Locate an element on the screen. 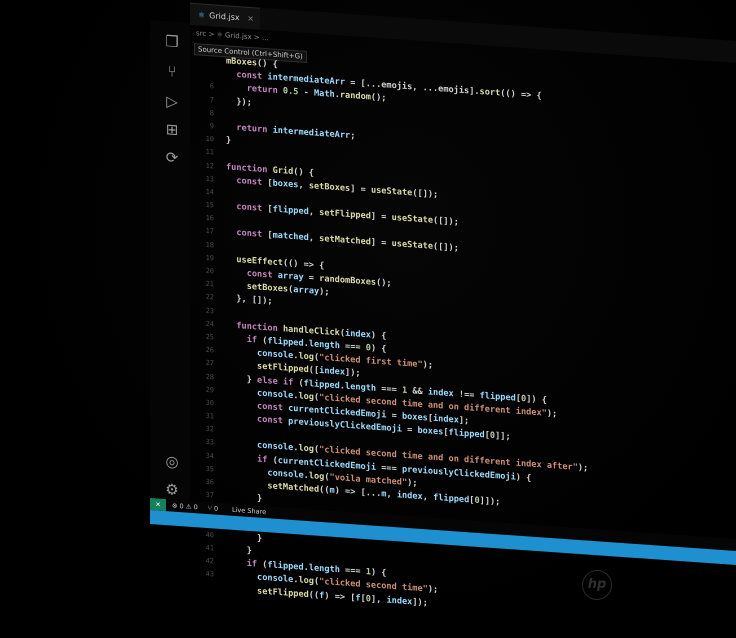 The height and width of the screenshot is (638, 736). line-number: 31 is located at coordinates (209, 416).